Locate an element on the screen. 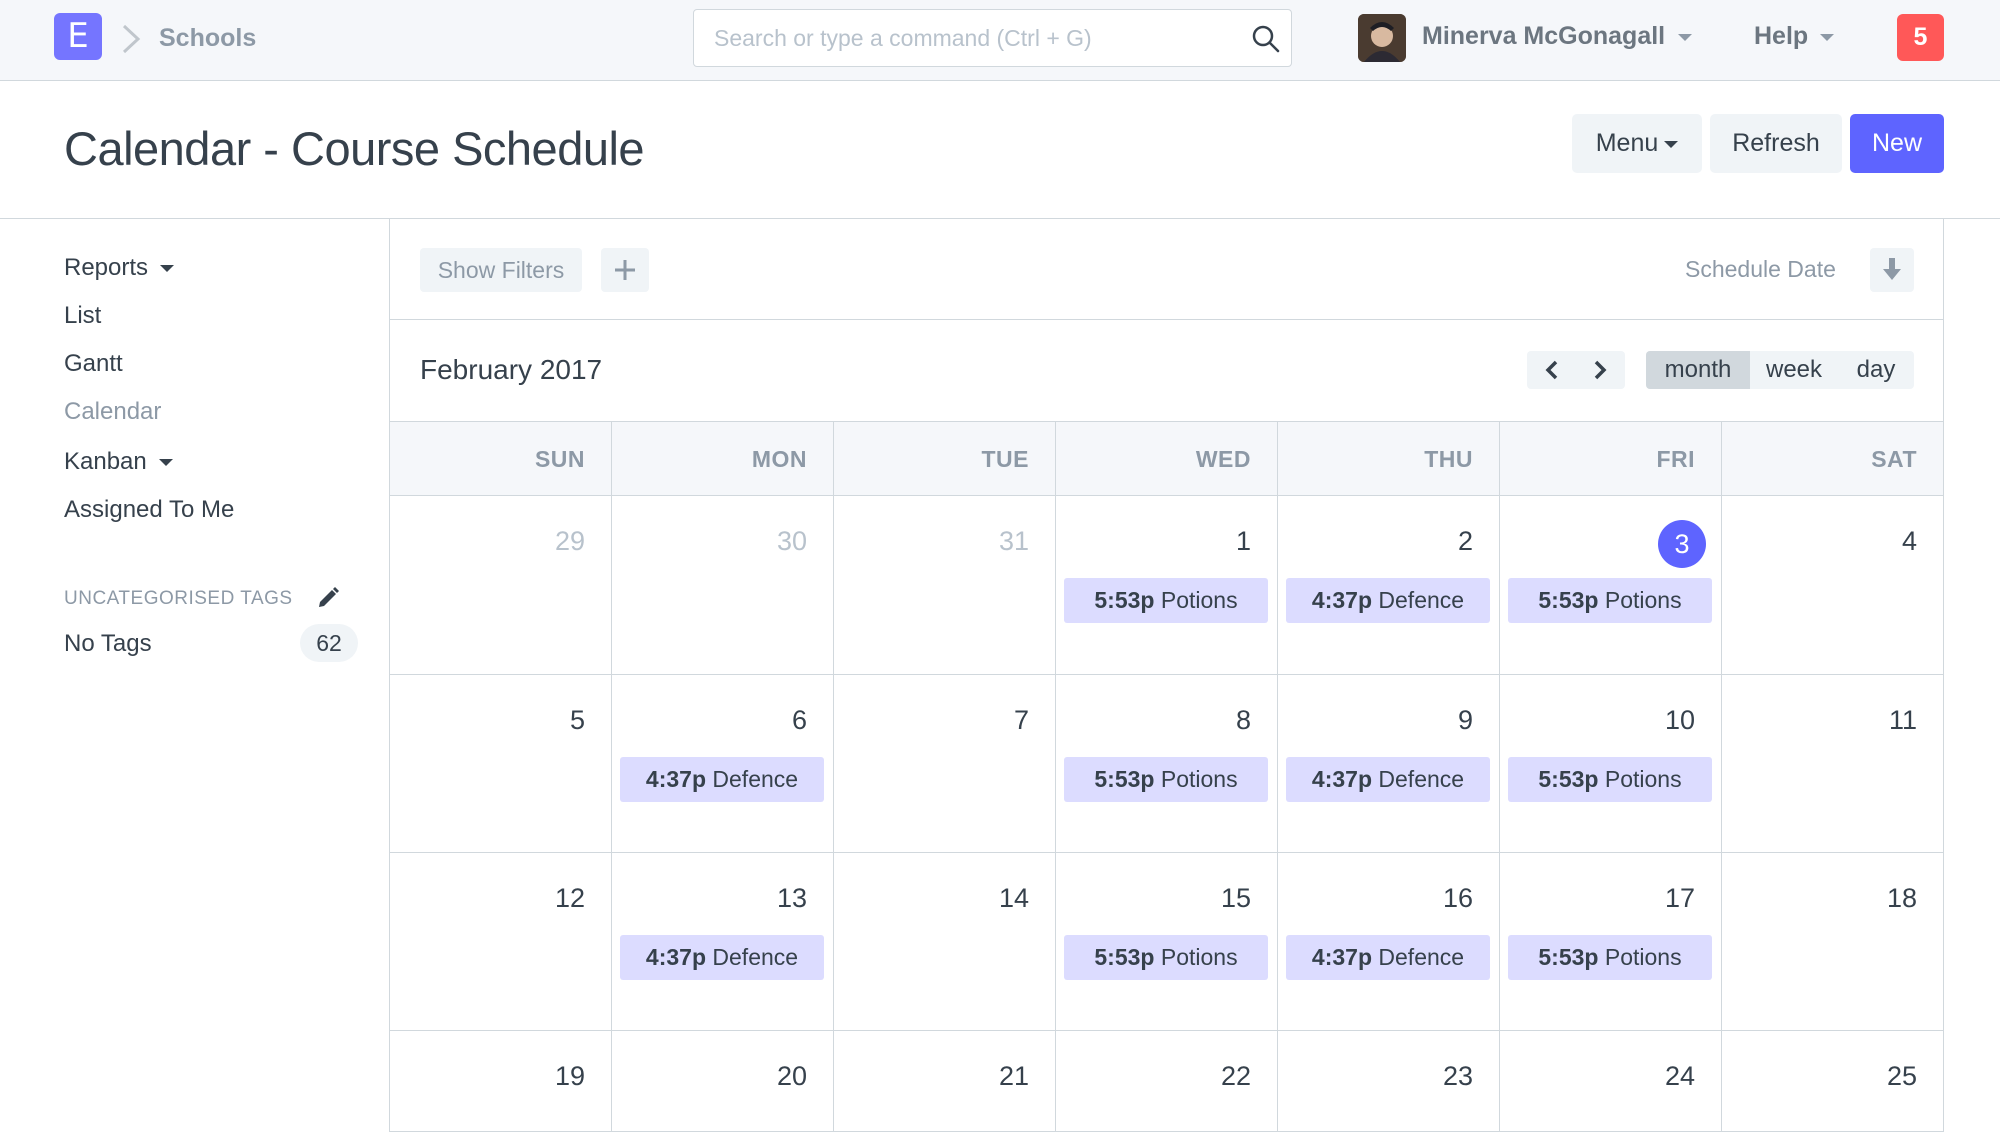  new-button: New is located at coordinates (1897, 143).